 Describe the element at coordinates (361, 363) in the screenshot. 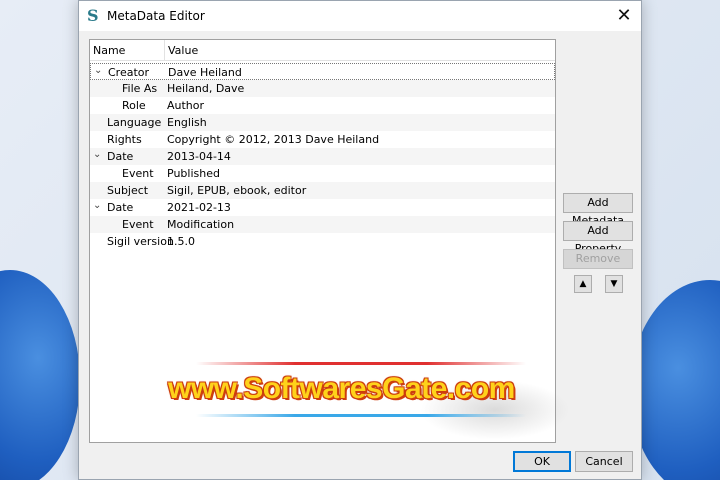

I see `watermark-red-line` at that location.